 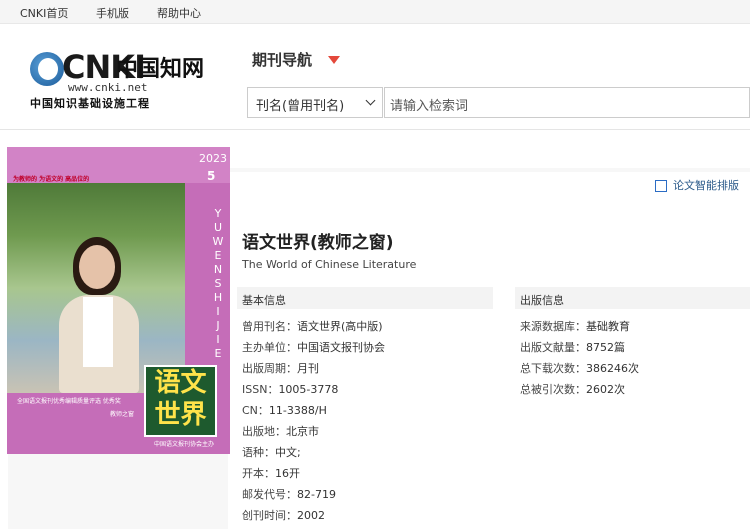 What do you see at coordinates (218, 325) in the screenshot?
I see `cover-vertical-letter: J` at bounding box center [218, 325].